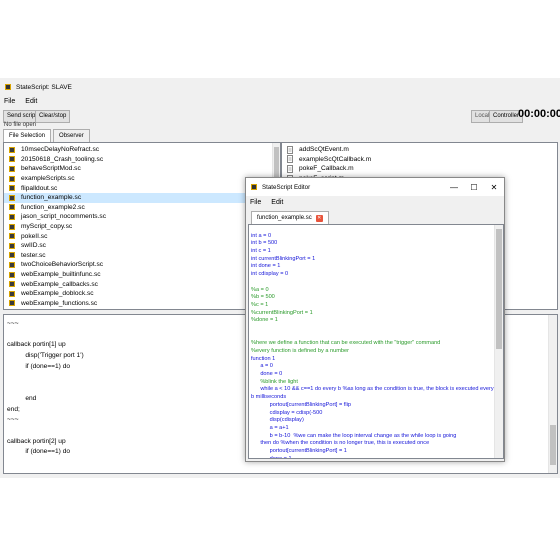  What do you see at coordinates (264, 243) in the screenshot?
I see `code-line: int b = 500` at bounding box center [264, 243].